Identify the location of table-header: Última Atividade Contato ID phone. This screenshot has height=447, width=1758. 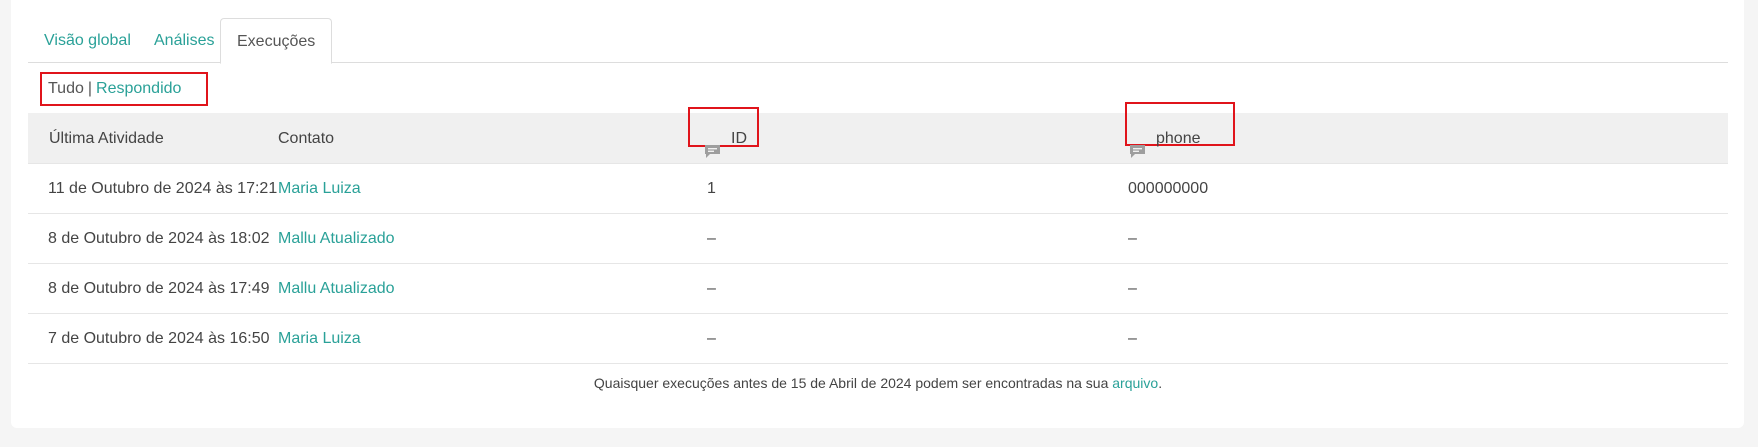
(878, 133).